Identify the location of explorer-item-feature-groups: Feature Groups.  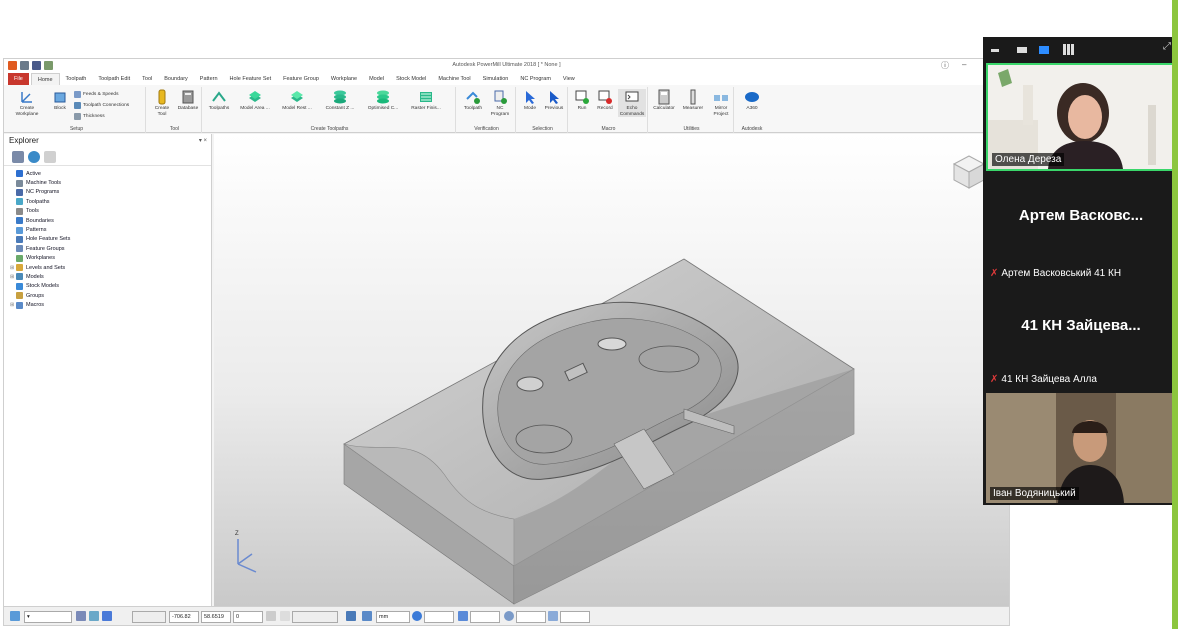
(110, 248).